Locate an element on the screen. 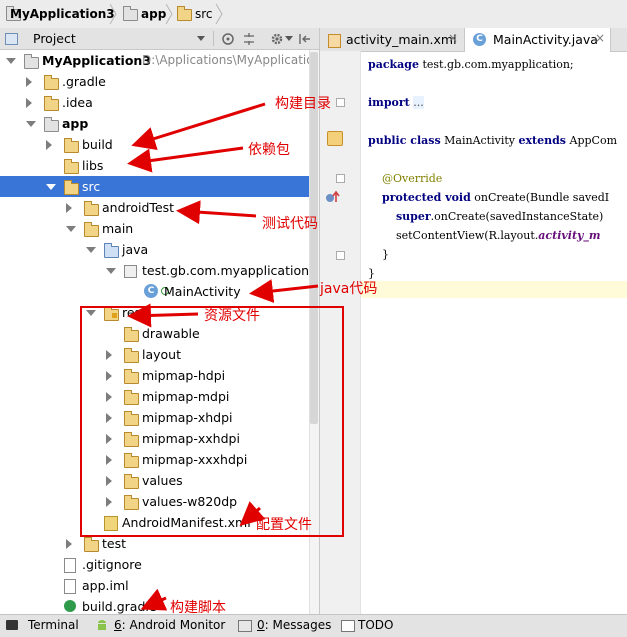 This screenshot has width=627, height=637. annotation-test-code: 测试代码 is located at coordinates (290, 224).